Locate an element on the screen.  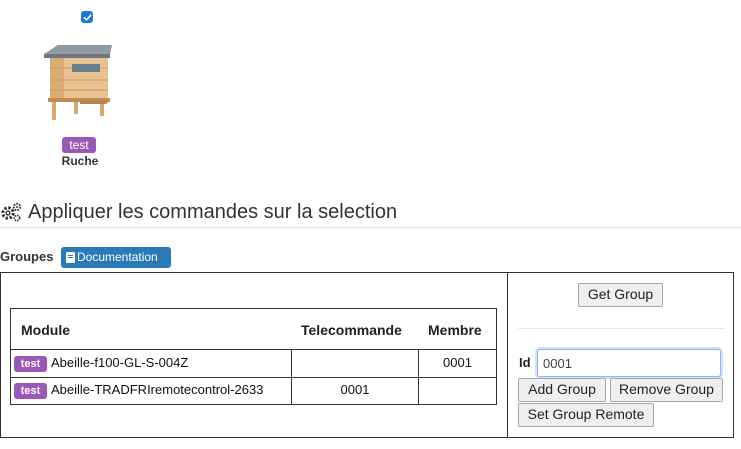
row-module: Abeille-TRADFRIremotecontrol-2633 is located at coordinates (157, 389).